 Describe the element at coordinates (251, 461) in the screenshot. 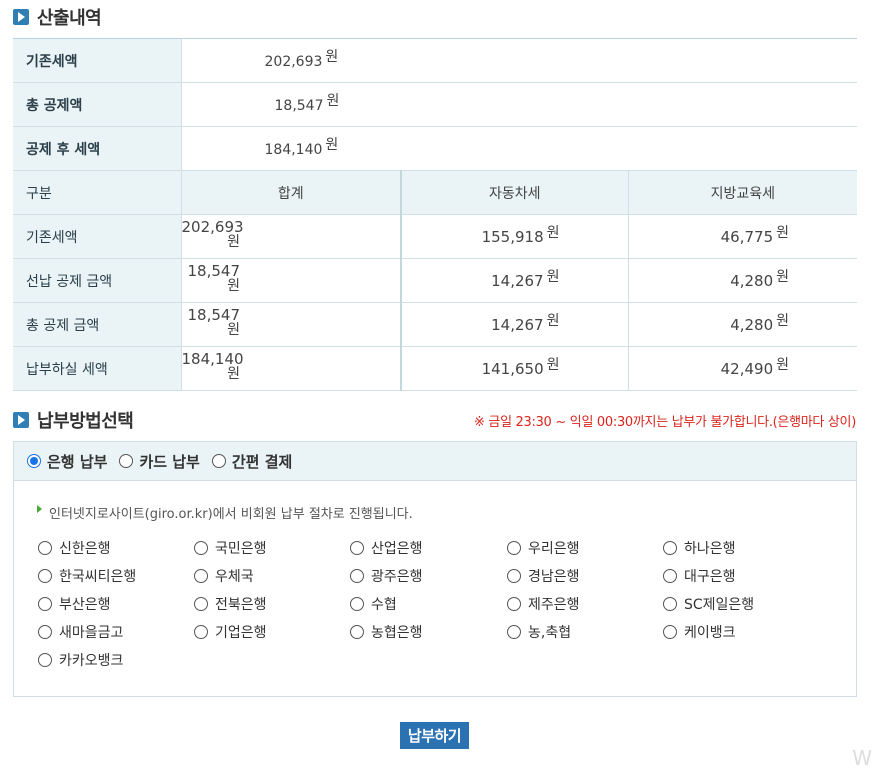

I see `method-easy-pay: 간편 결제` at that location.